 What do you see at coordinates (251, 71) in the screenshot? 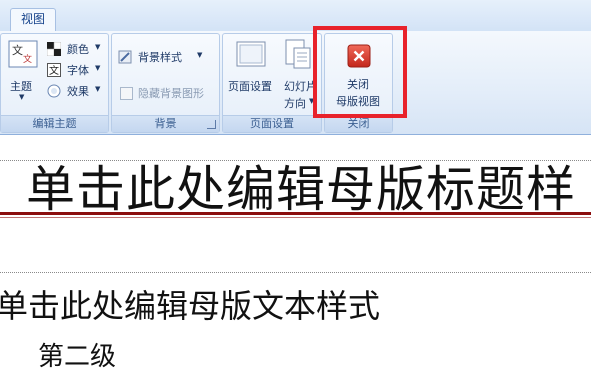
I see `page-setup-button: 页面设置` at bounding box center [251, 71].